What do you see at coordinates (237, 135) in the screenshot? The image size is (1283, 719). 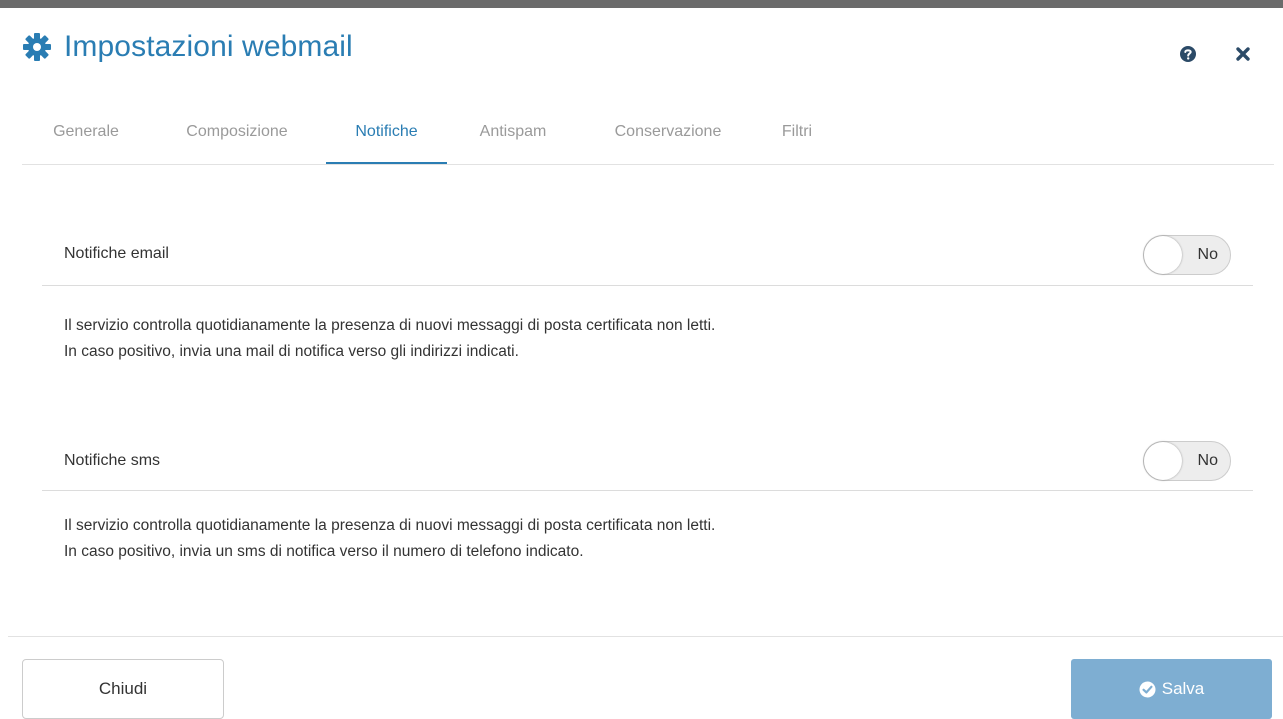 I see `tab-composizione: Composizione` at bounding box center [237, 135].